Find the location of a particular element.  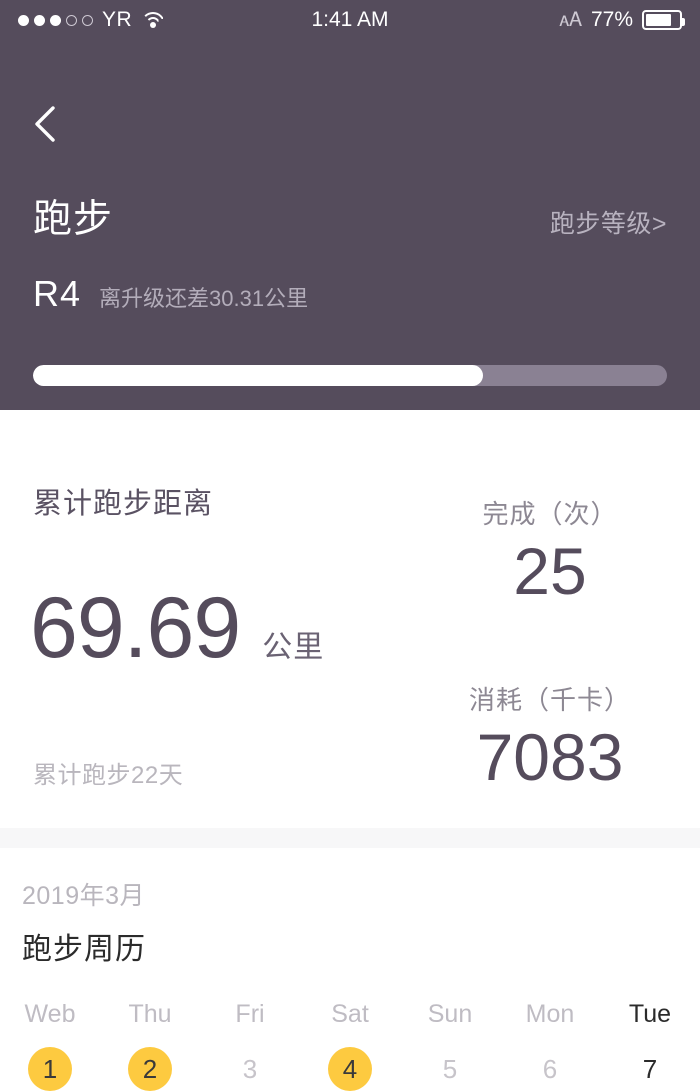

calendar-weekday-cell: Tue is located at coordinates (650, 1014).